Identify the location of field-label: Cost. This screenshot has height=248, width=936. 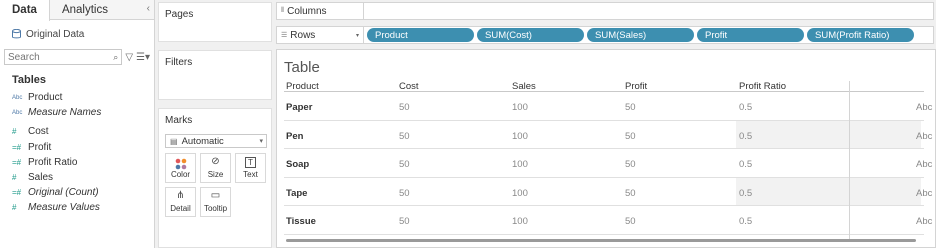
(38, 132).